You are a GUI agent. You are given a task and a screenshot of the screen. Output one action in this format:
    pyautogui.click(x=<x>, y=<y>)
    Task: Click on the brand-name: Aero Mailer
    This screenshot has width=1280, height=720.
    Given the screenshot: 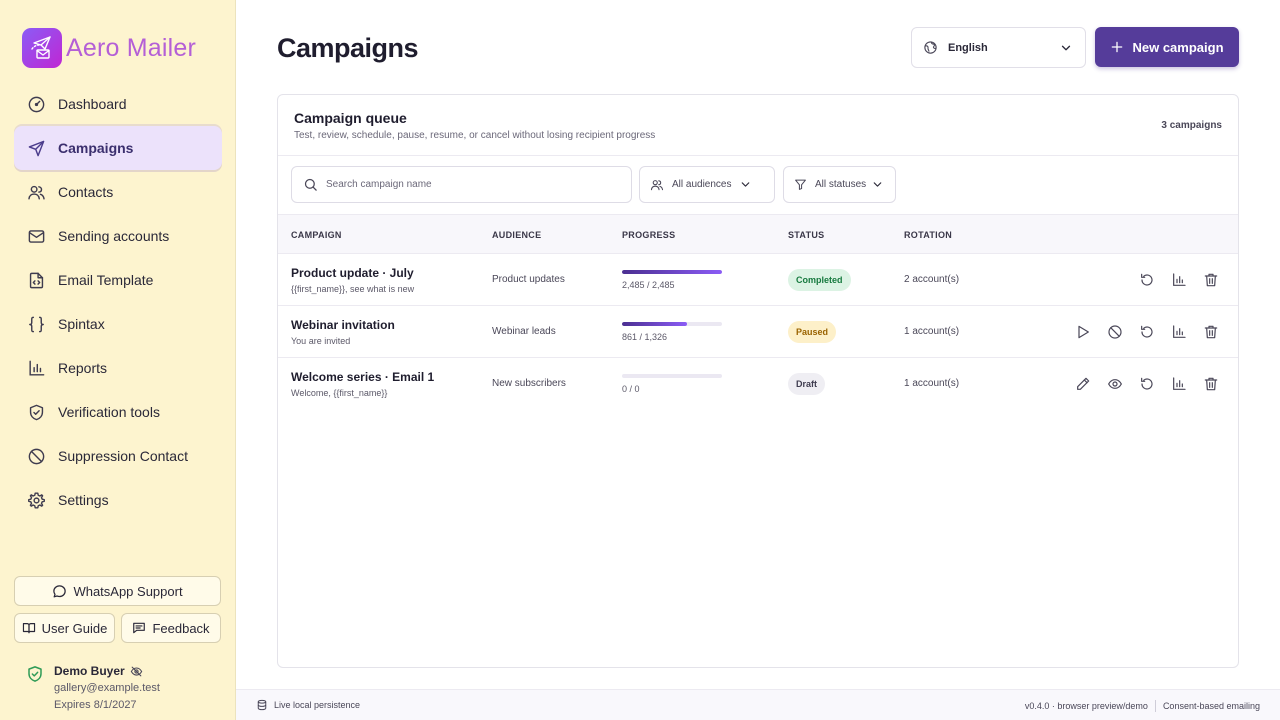 What is the action you would take?
    pyautogui.click(x=131, y=47)
    